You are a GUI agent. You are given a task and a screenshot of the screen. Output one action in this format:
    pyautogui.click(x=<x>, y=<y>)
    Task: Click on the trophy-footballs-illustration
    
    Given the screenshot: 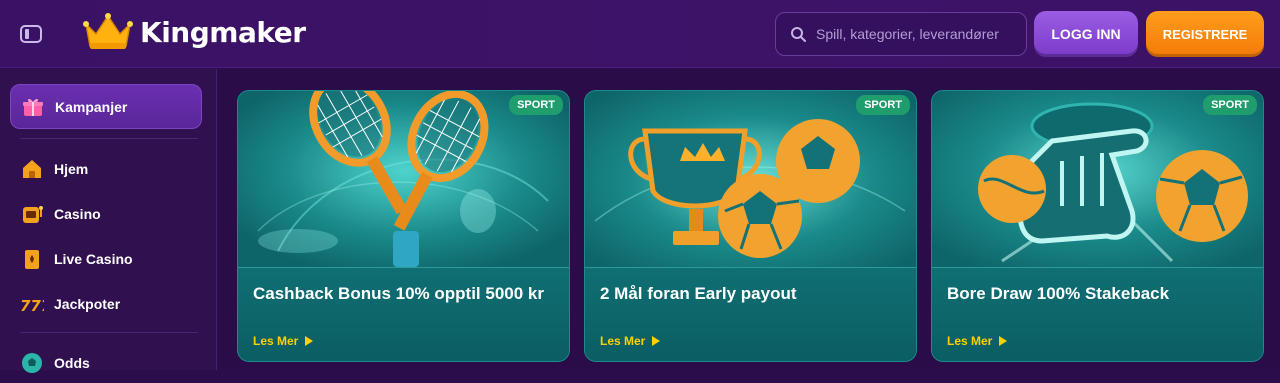 What is the action you would take?
    pyautogui.click(x=750, y=180)
    